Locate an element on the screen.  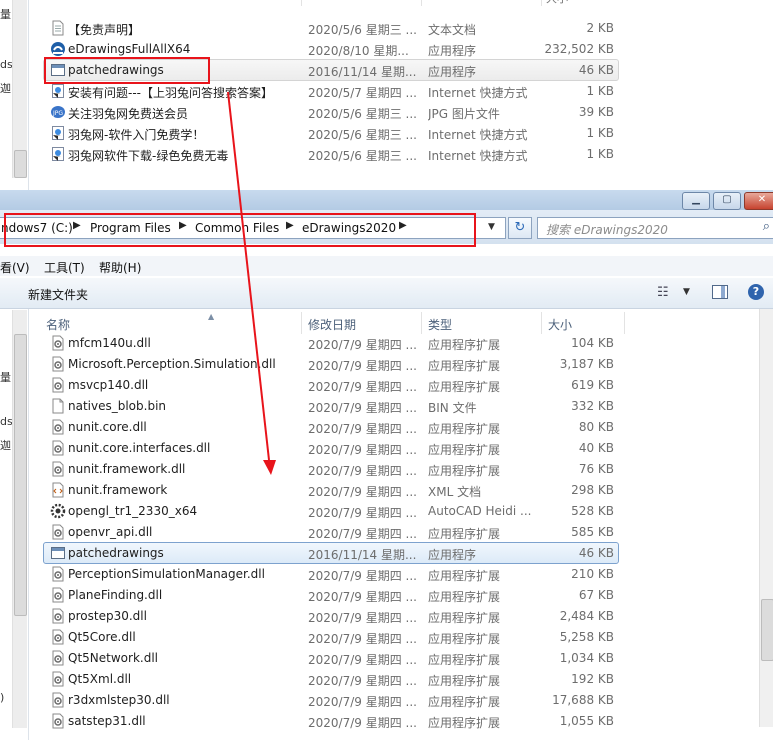
red-arrow is located at coordinates (251, 283).